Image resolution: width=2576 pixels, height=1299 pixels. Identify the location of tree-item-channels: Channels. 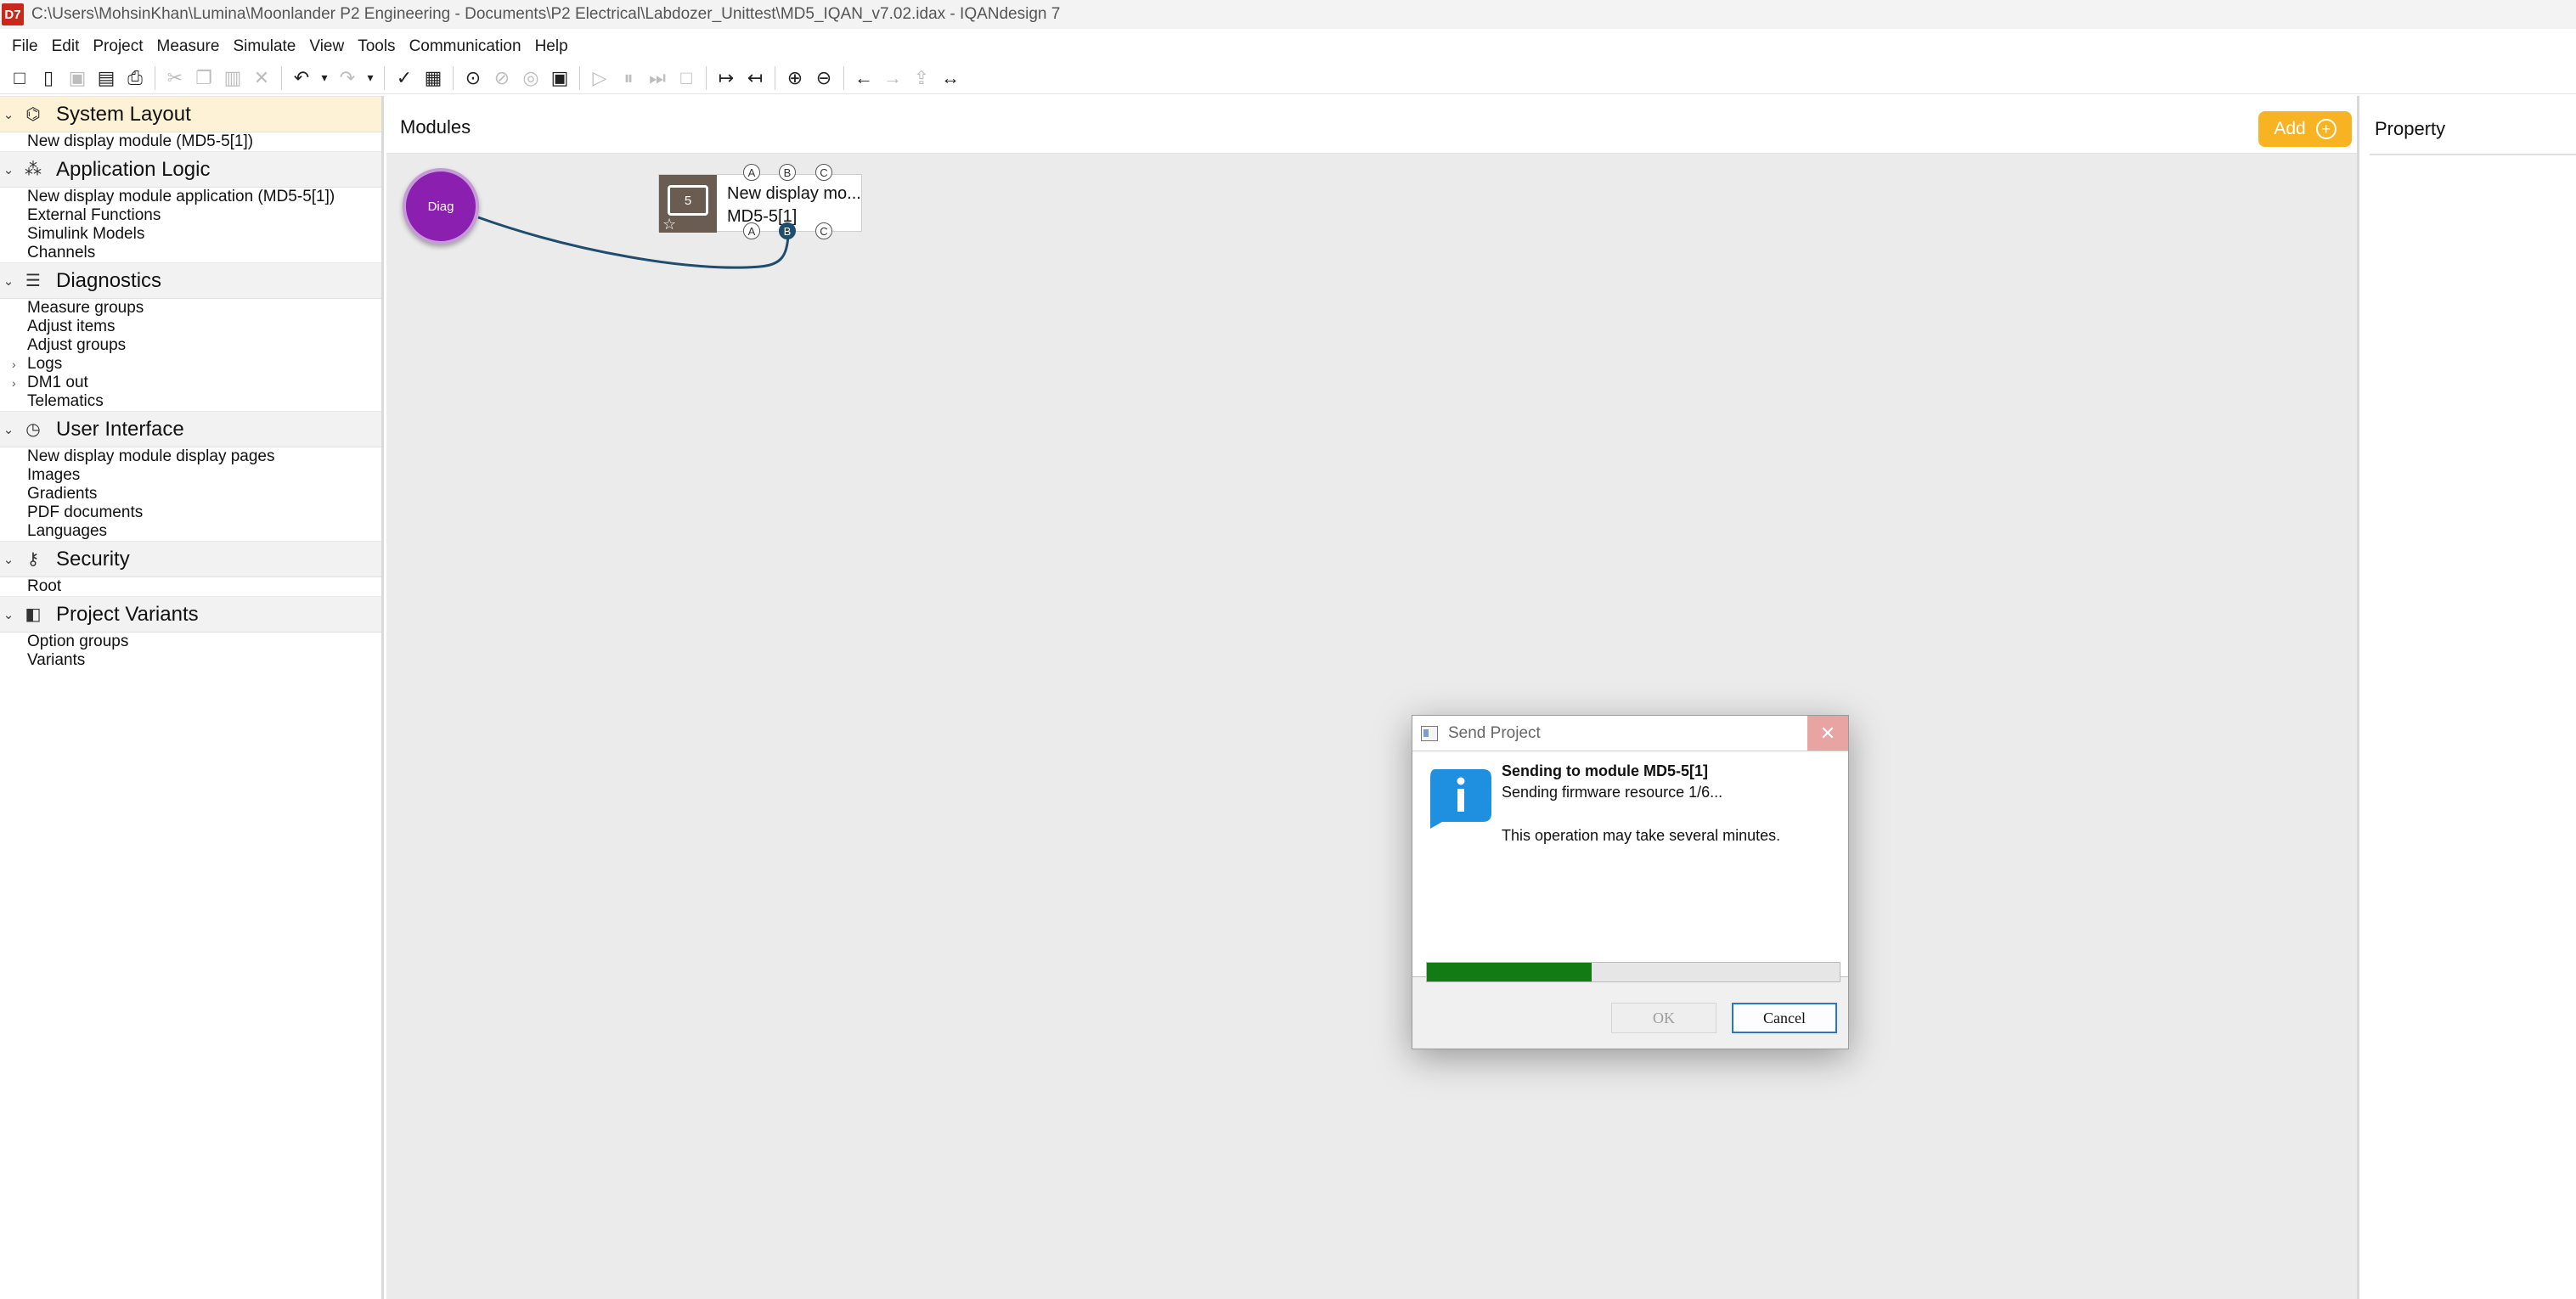
(190, 253).